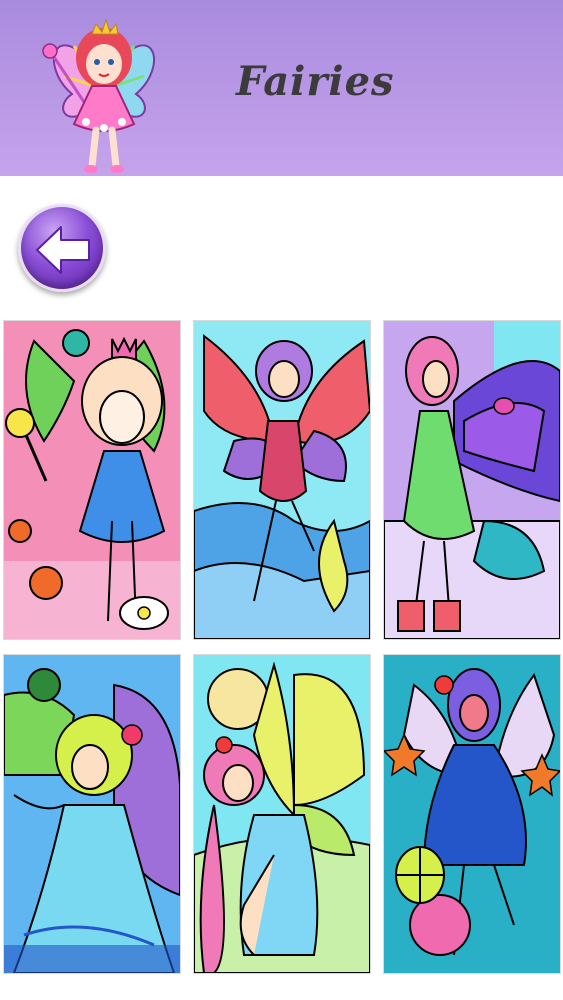  I want to click on arrow-left-icon, so click(63, 250).